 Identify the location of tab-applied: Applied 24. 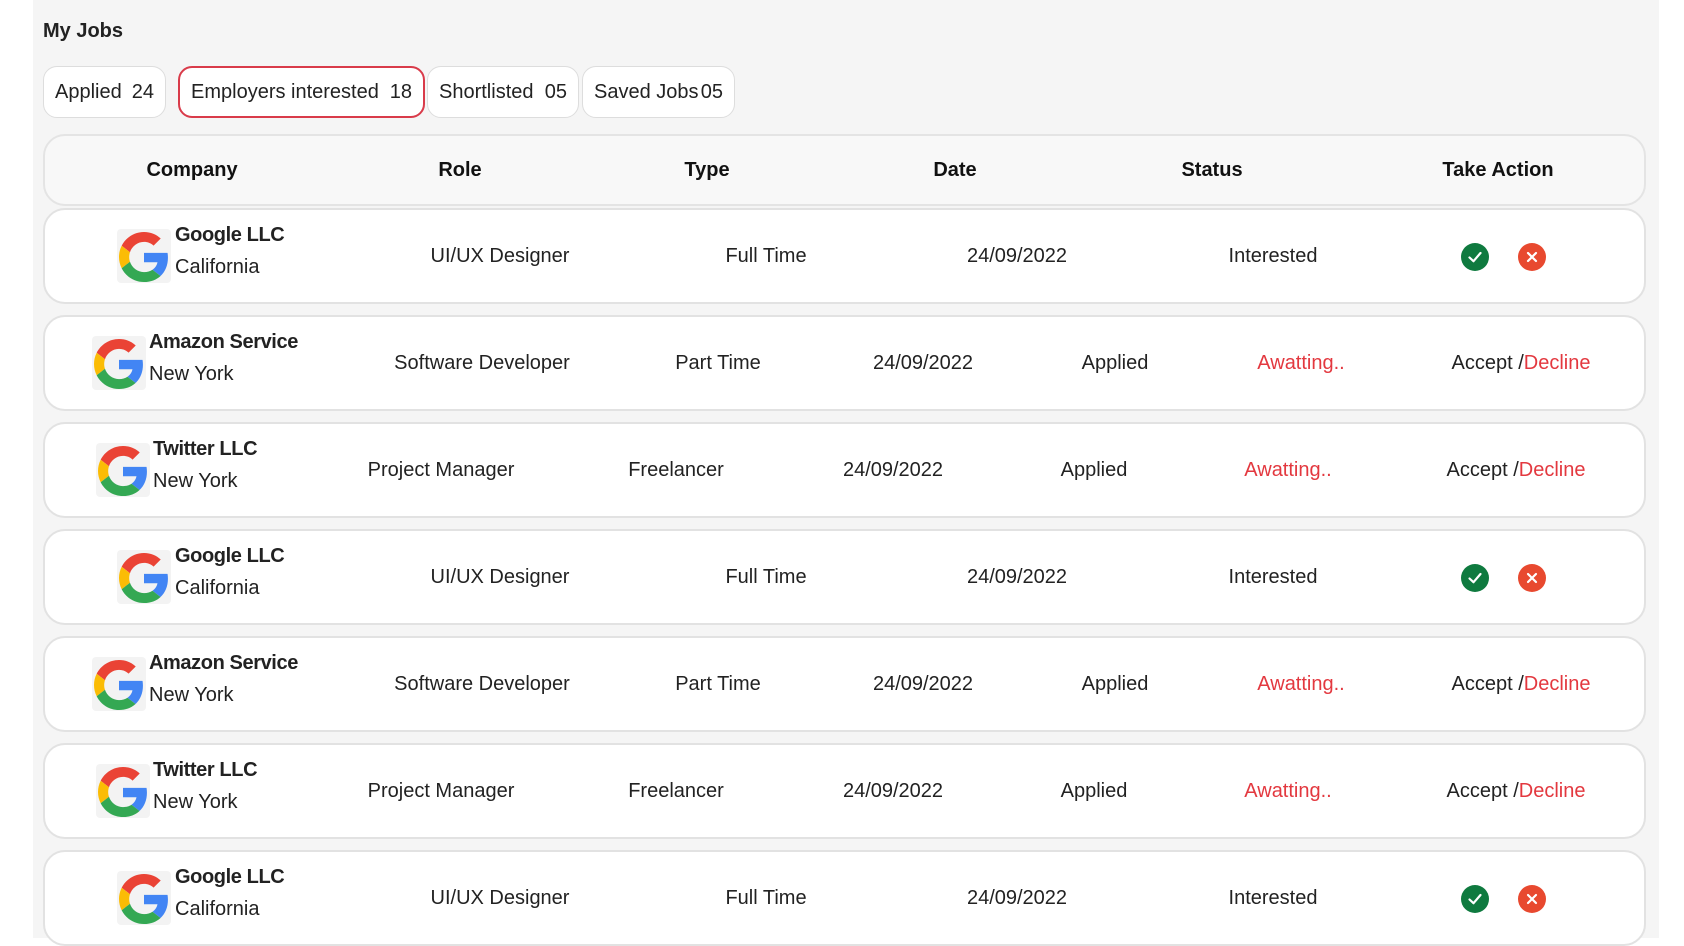
(104, 92).